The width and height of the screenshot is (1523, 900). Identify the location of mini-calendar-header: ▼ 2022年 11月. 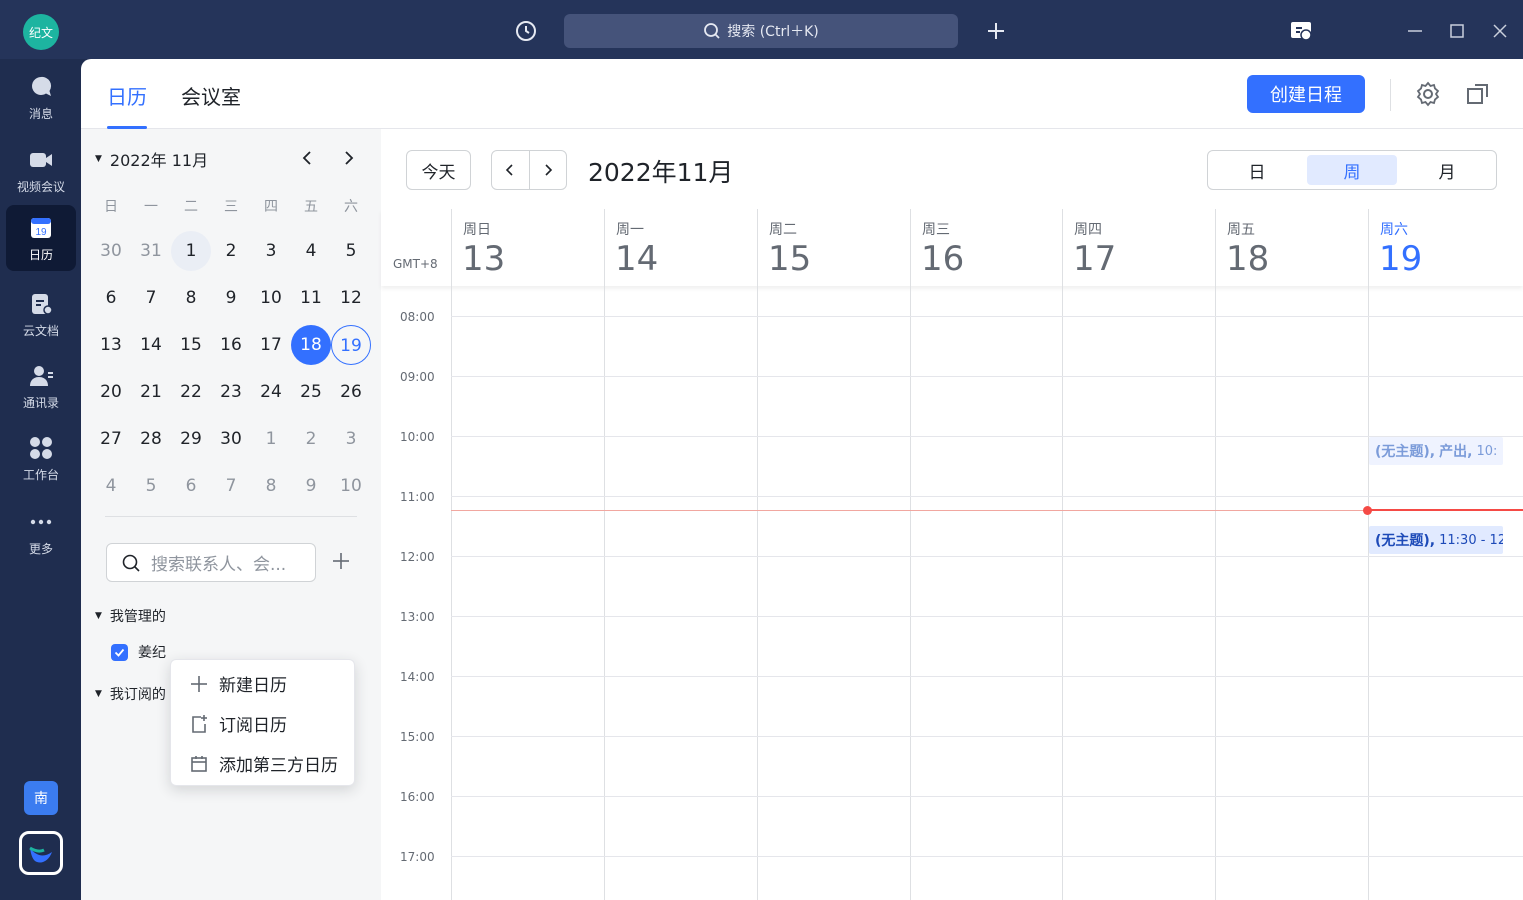
(151, 159).